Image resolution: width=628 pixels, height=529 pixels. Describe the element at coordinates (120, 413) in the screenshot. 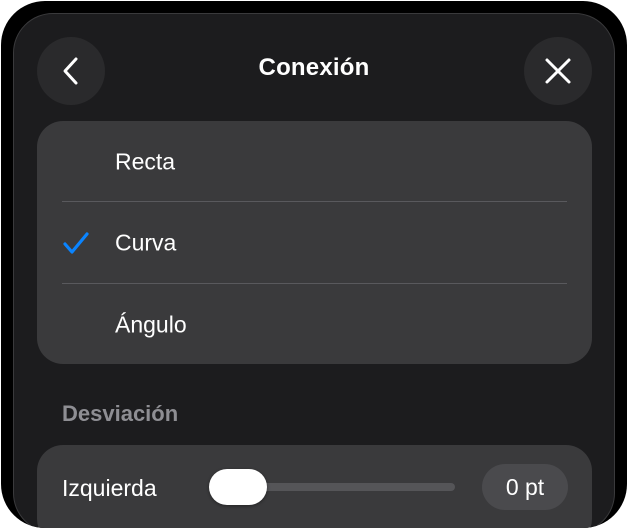

I see `section-title-deviation: Desviación` at that location.